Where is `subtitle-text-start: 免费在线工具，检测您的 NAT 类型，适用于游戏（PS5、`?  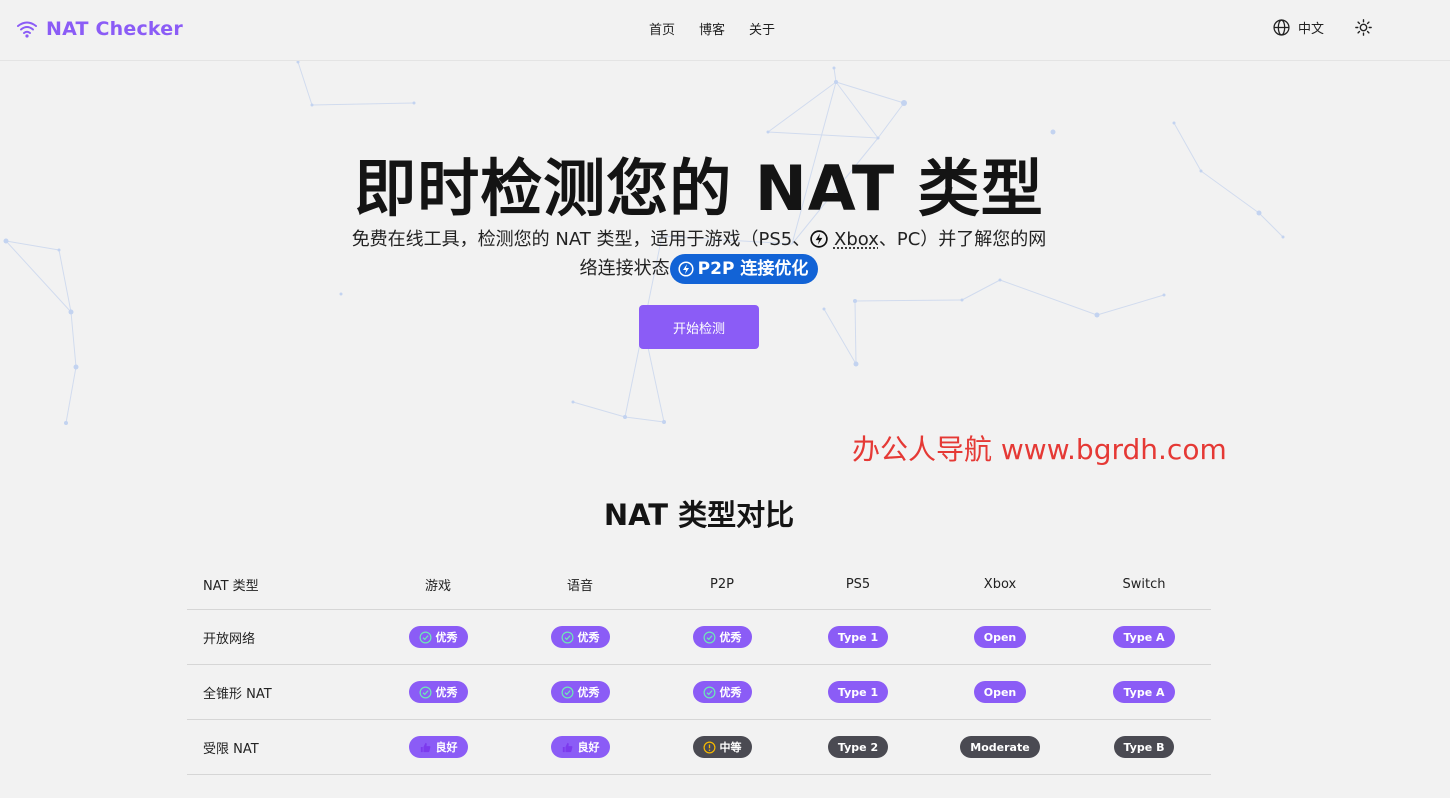
subtitle-text-start: 免费在线工具，检测您的 NAT 类型，适用于游戏（PS5、 is located at coordinates (581, 239).